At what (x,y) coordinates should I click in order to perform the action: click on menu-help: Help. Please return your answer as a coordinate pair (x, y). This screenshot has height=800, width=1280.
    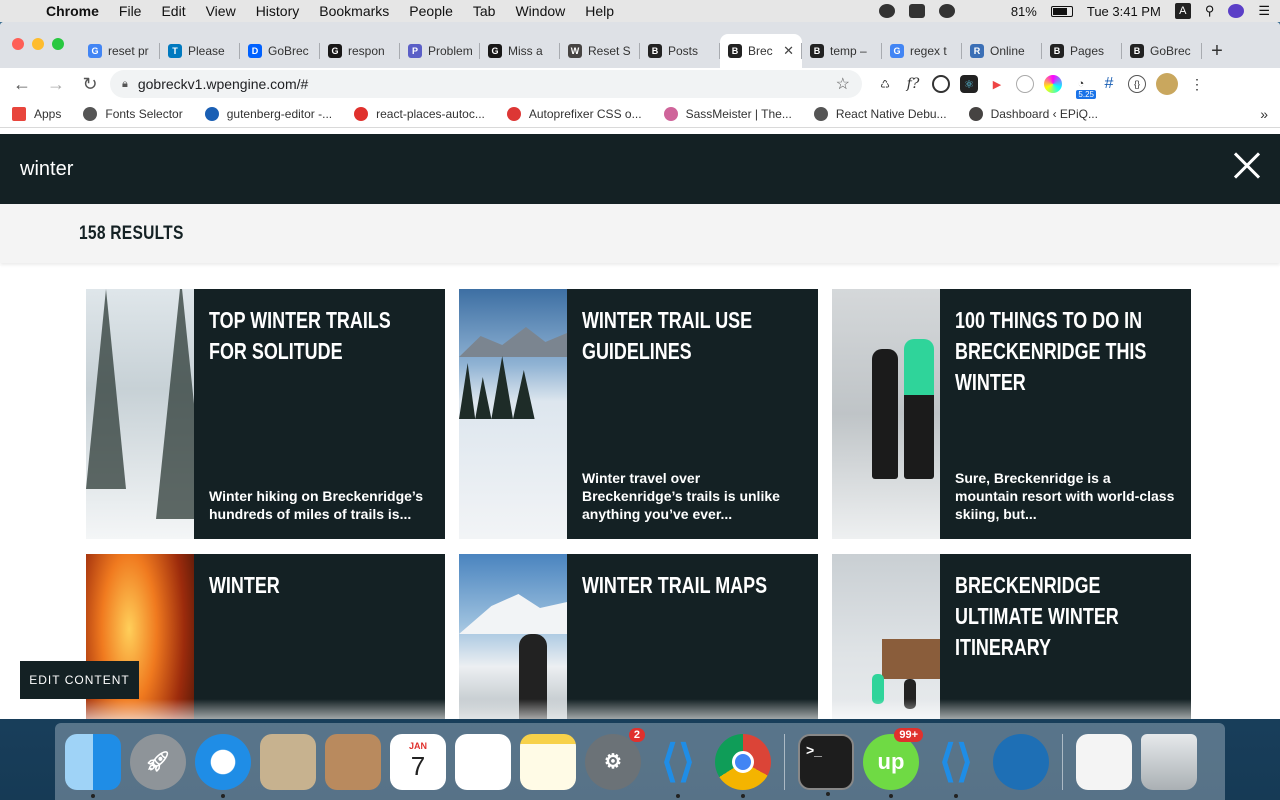
    Looking at the image, I should click on (599, 11).